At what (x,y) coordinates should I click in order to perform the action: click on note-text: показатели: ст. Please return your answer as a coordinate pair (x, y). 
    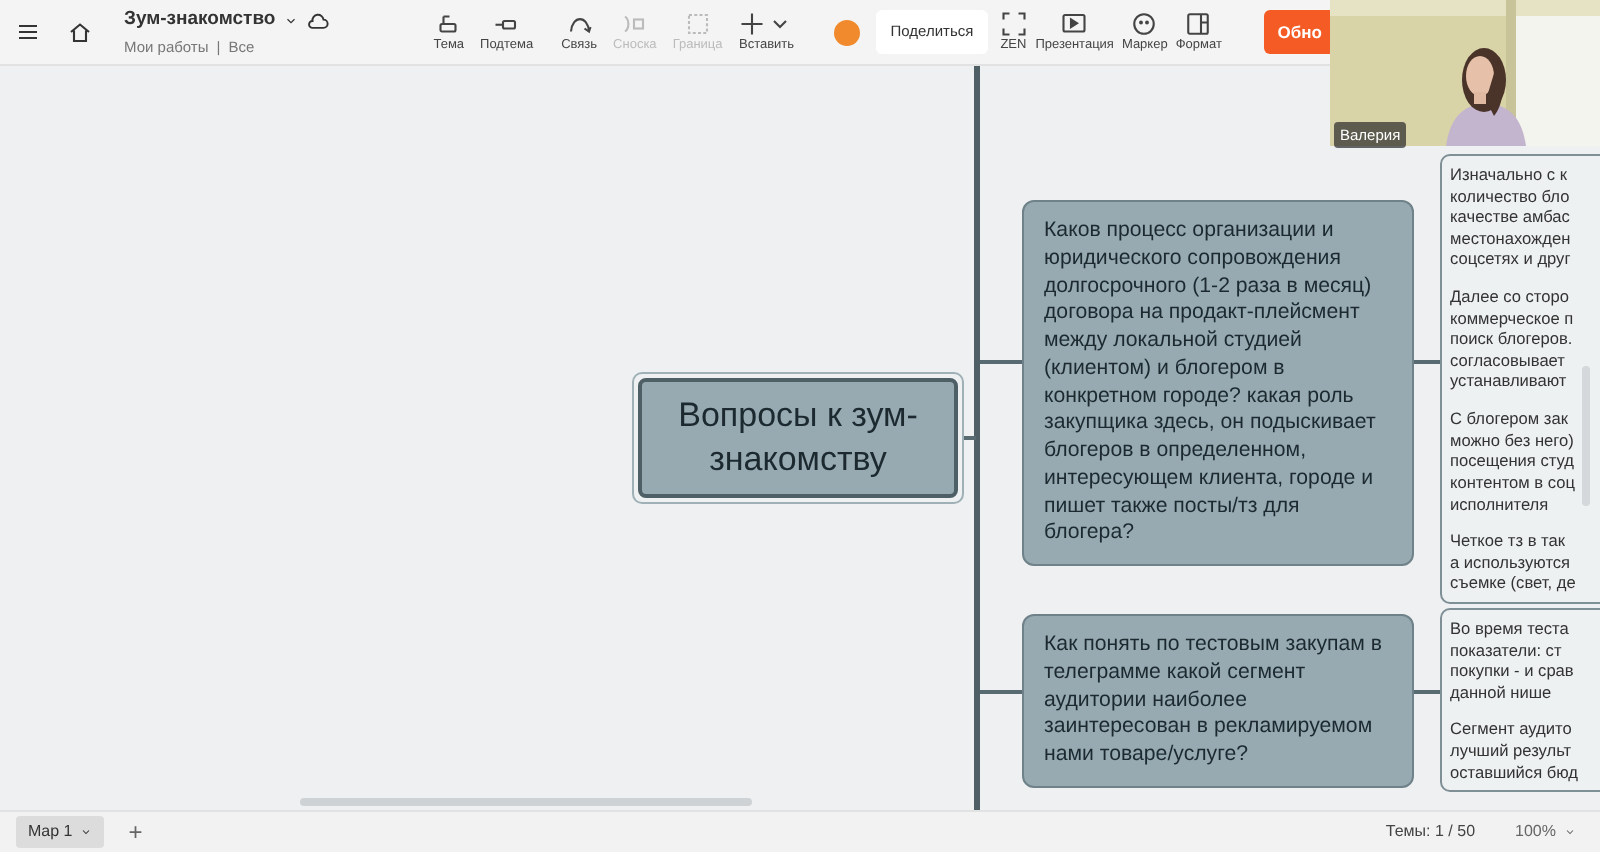
    Looking at the image, I should click on (1507, 650).